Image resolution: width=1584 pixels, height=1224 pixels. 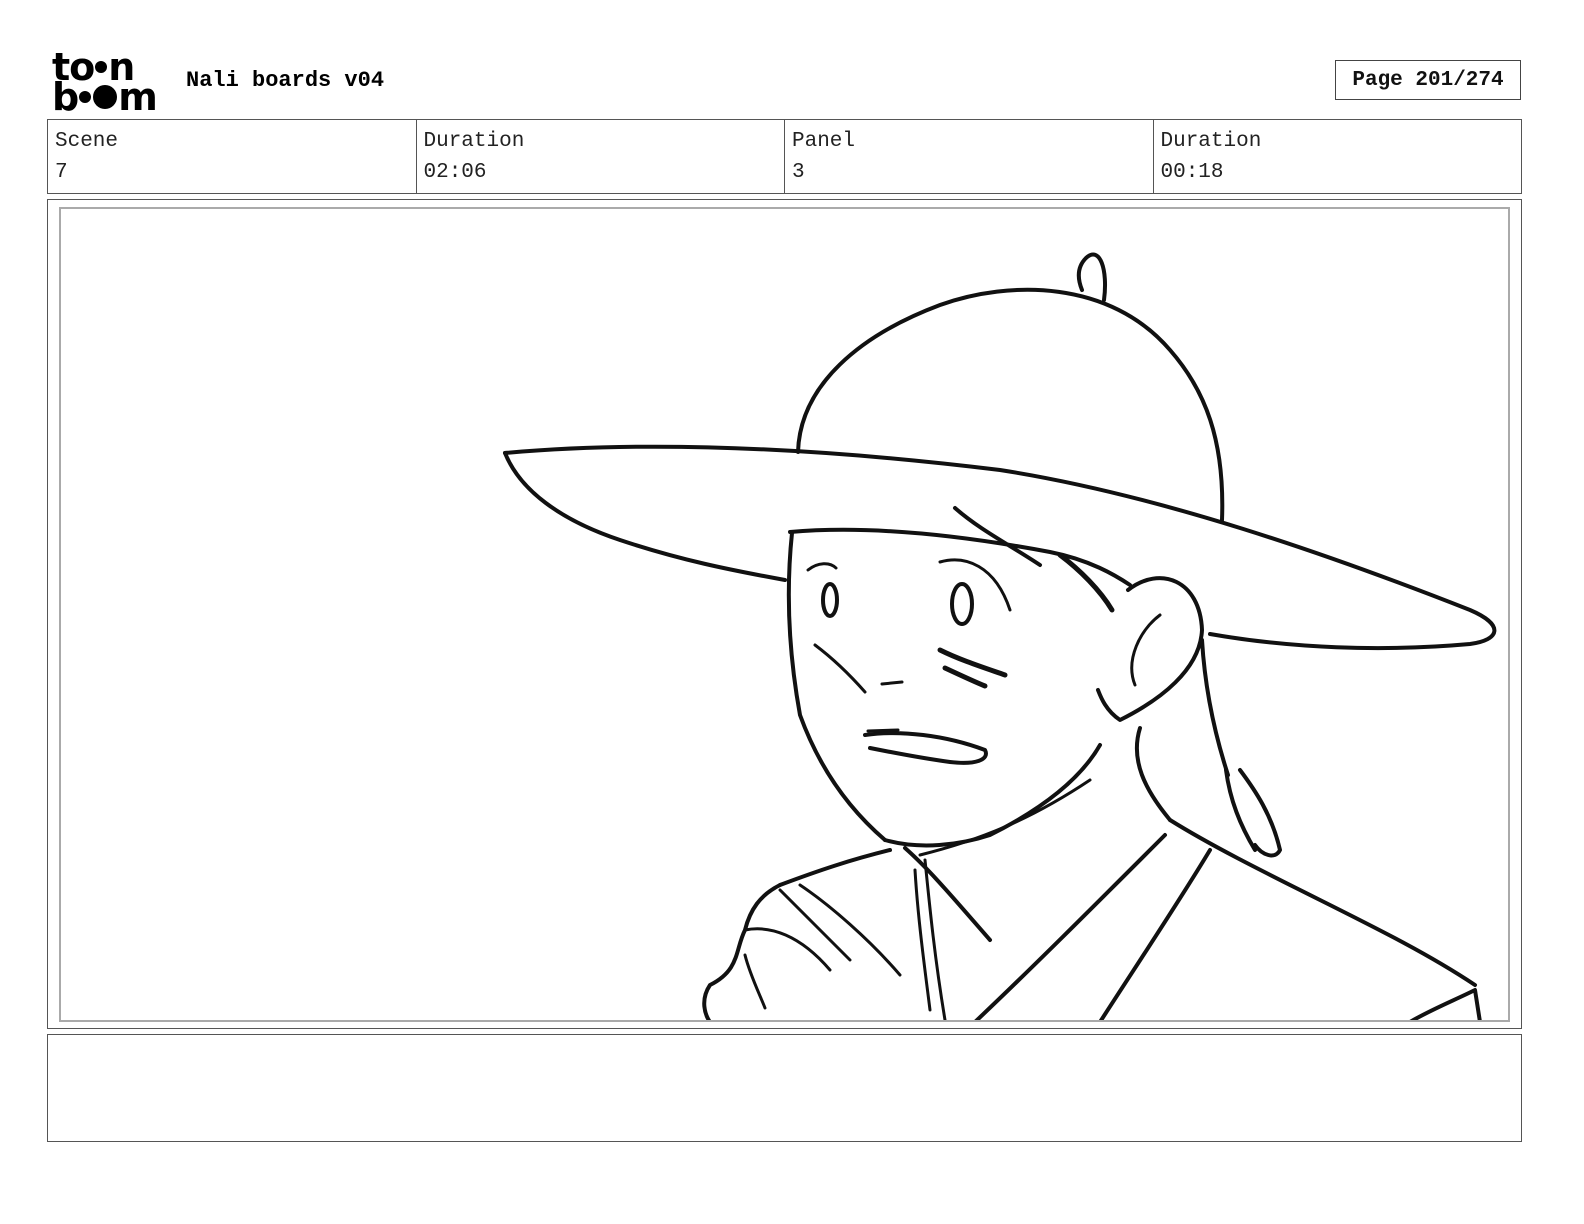 What do you see at coordinates (1322, 902) in the screenshot?
I see `shoulder-right` at bounding box center [1322, 902].